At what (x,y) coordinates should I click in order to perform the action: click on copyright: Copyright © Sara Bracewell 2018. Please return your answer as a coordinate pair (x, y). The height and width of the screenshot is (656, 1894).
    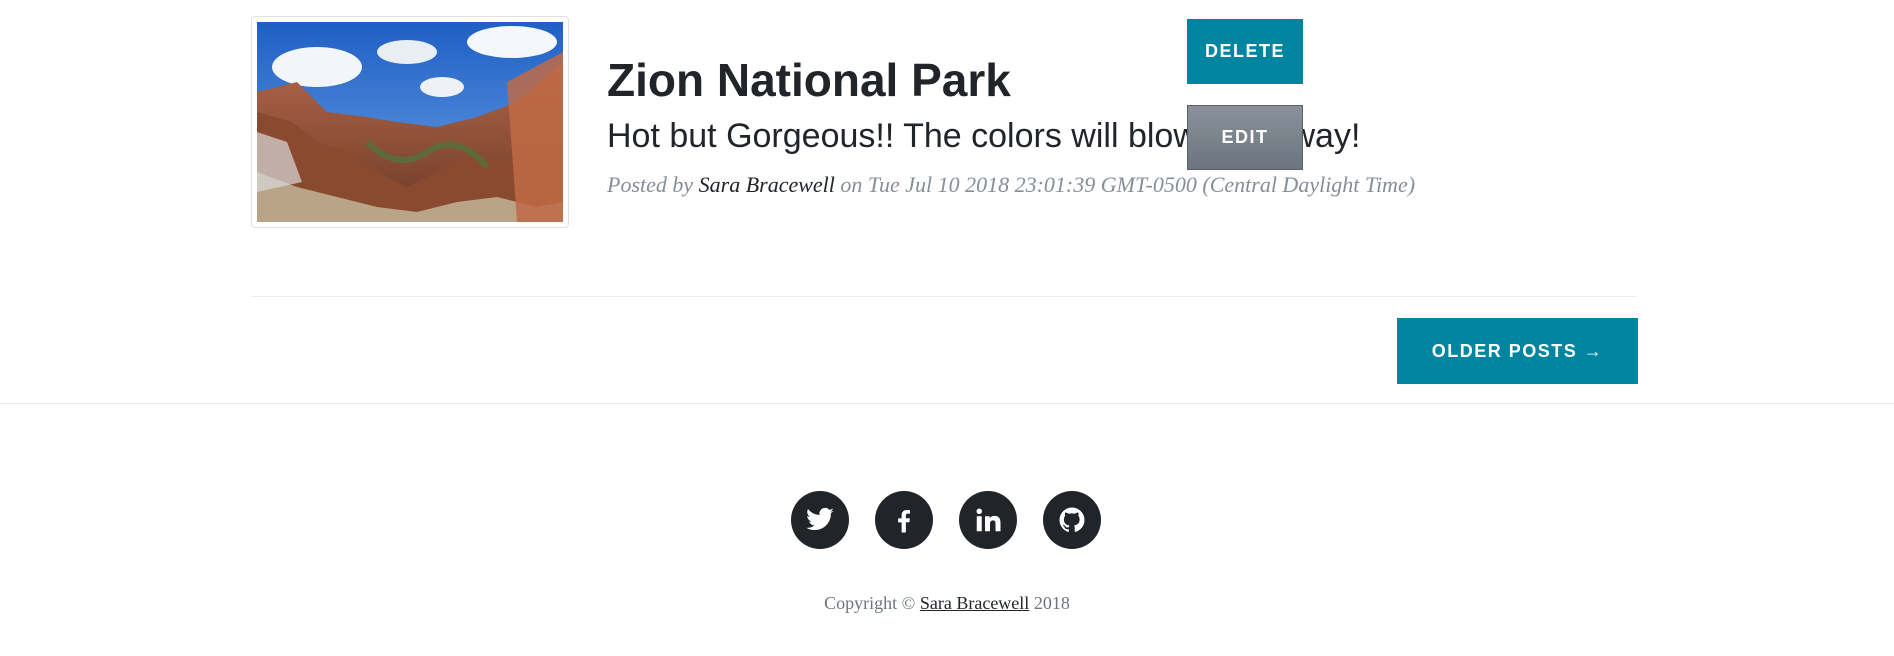
    Looking at the image, I should click on (947, 603).